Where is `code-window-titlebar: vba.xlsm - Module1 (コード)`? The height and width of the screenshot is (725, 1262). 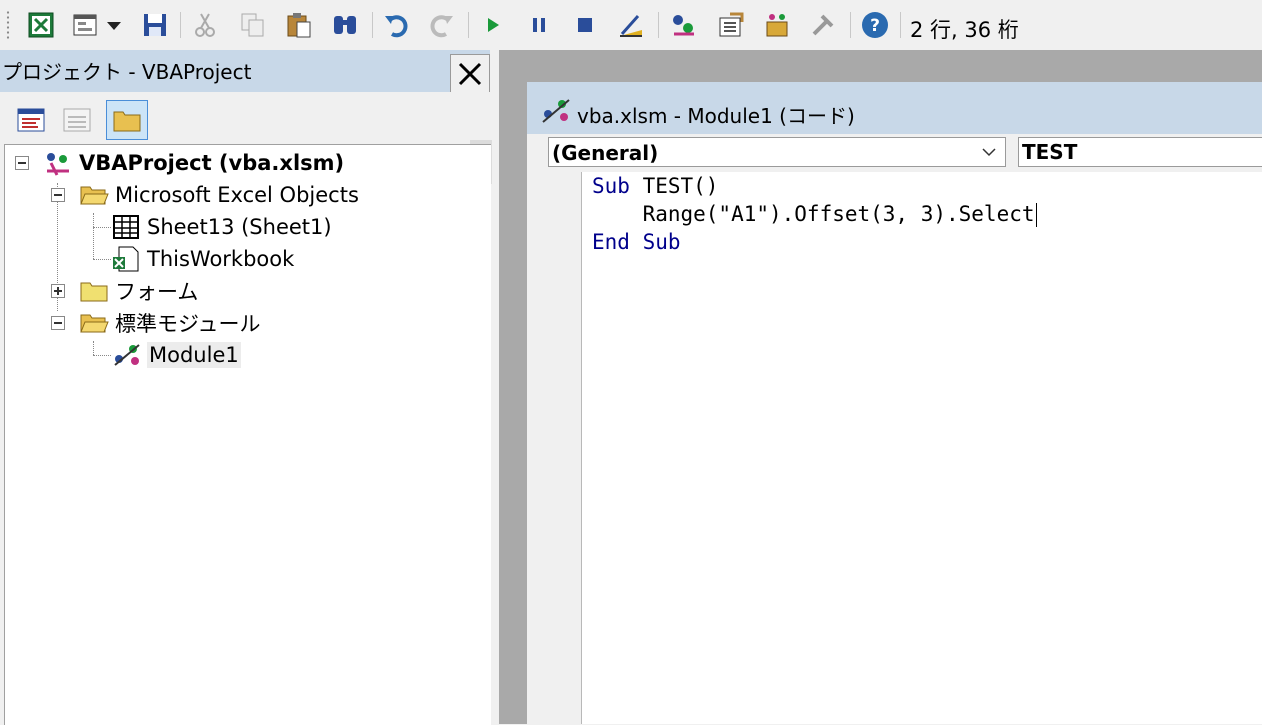
code-window-titlebar: vba.xlsm - Module1 (コード) is located at coordinates (894, 108).